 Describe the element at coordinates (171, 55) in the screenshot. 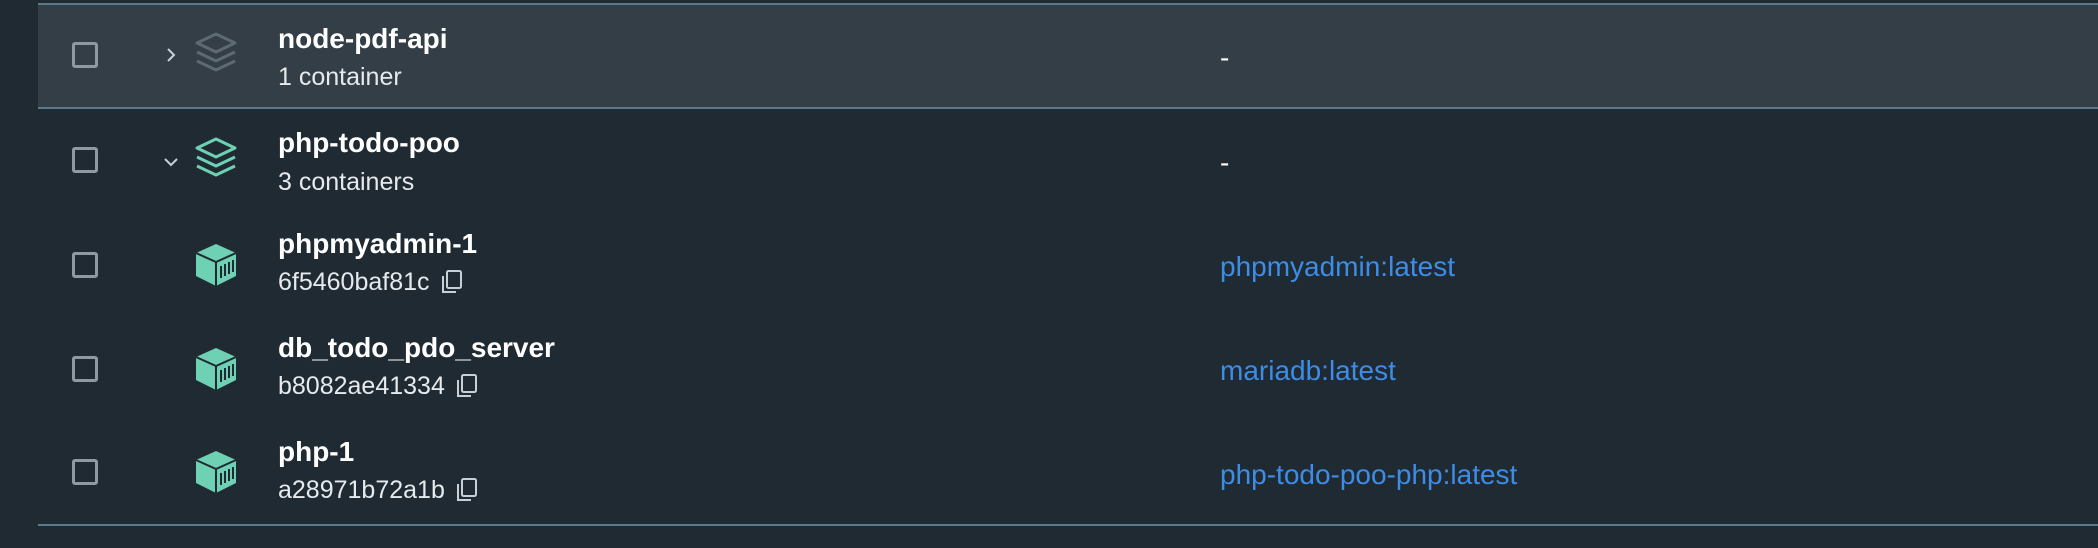

I see `chevron-right-icon` at that location.